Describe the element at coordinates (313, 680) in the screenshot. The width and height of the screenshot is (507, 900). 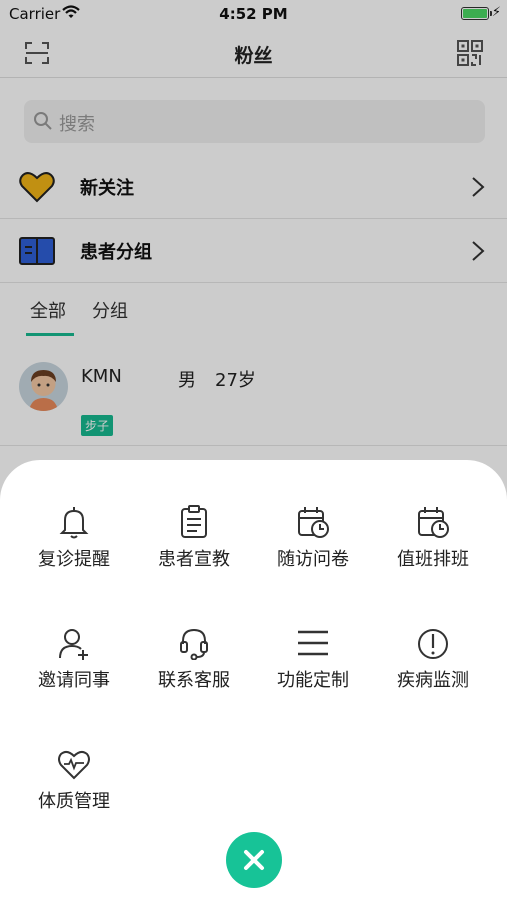
I see `menu-item-label: 功能定制` at that location.